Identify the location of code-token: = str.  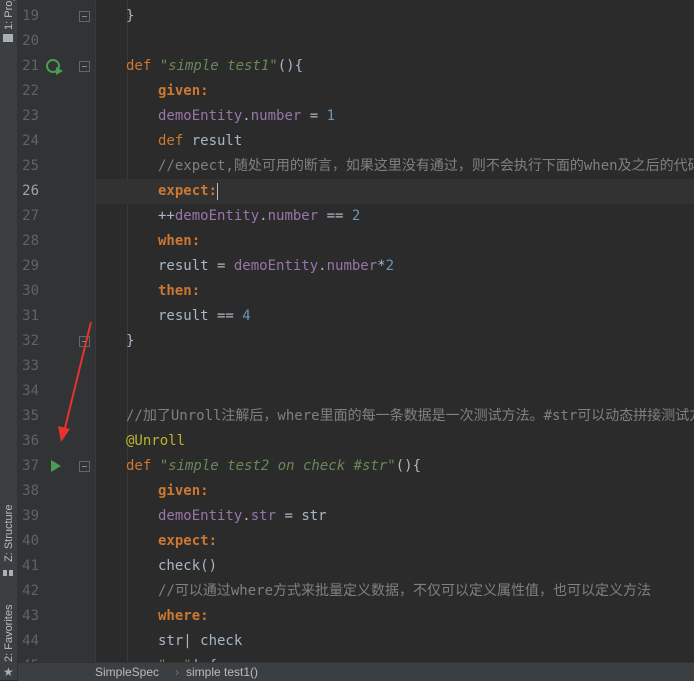
(301, 516).